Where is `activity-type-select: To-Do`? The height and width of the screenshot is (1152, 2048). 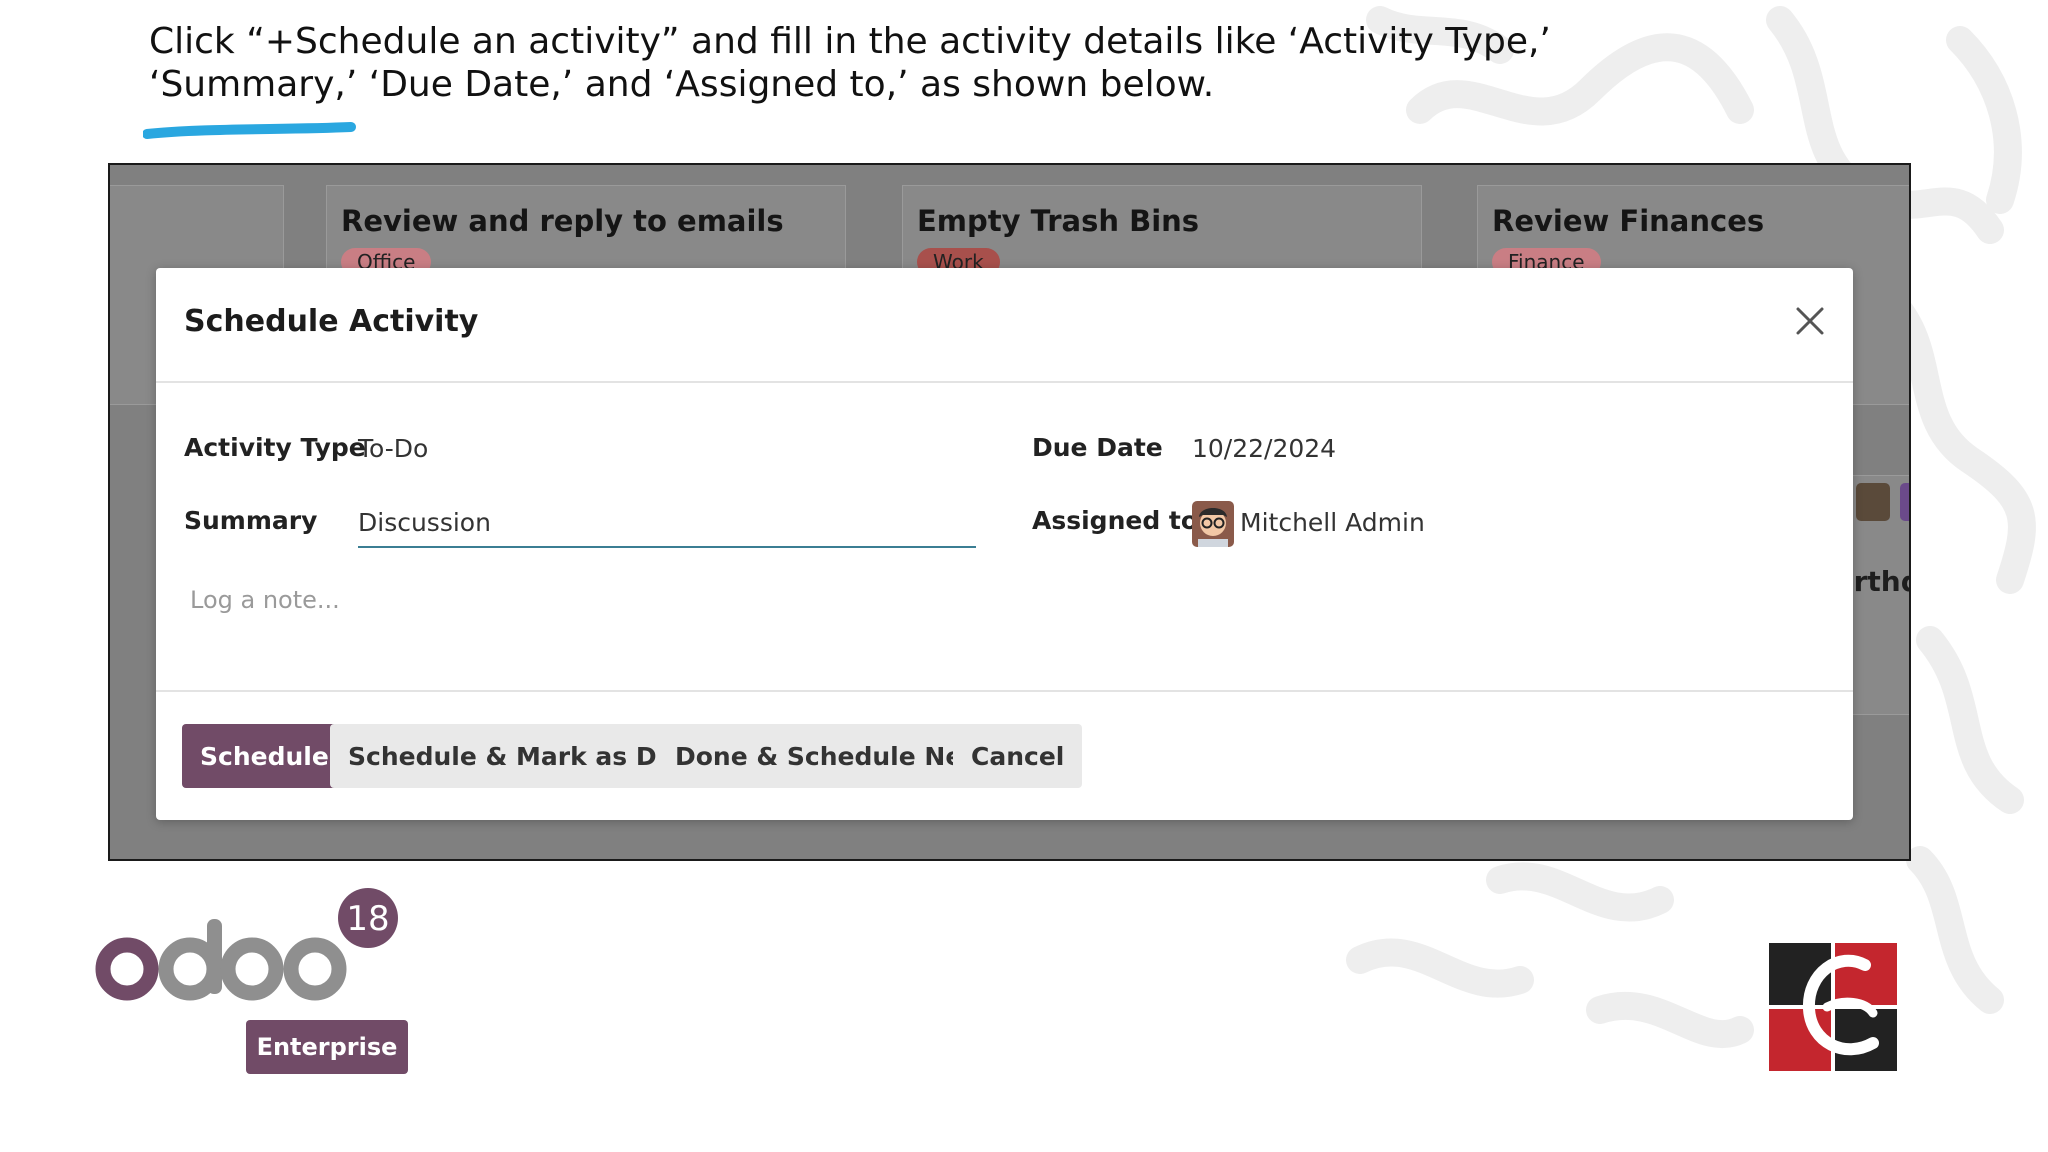
activity-type-select: To-Do is located at coordinates (393, 448).